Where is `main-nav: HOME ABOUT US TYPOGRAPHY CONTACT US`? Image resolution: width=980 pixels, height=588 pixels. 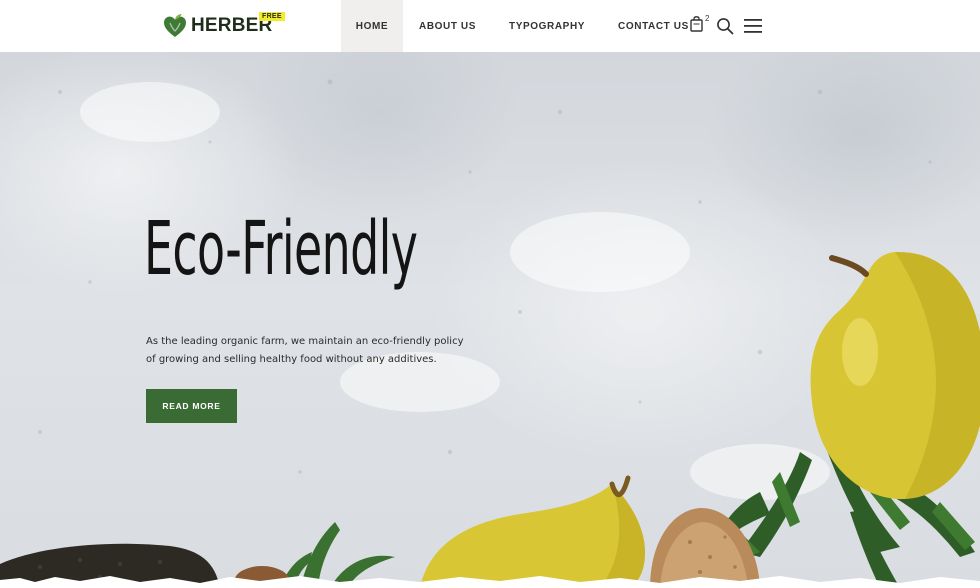 main-nav: HOME ABOUT US TYPOGRAPHY CONTACT US is located at coordinates (515, 26).